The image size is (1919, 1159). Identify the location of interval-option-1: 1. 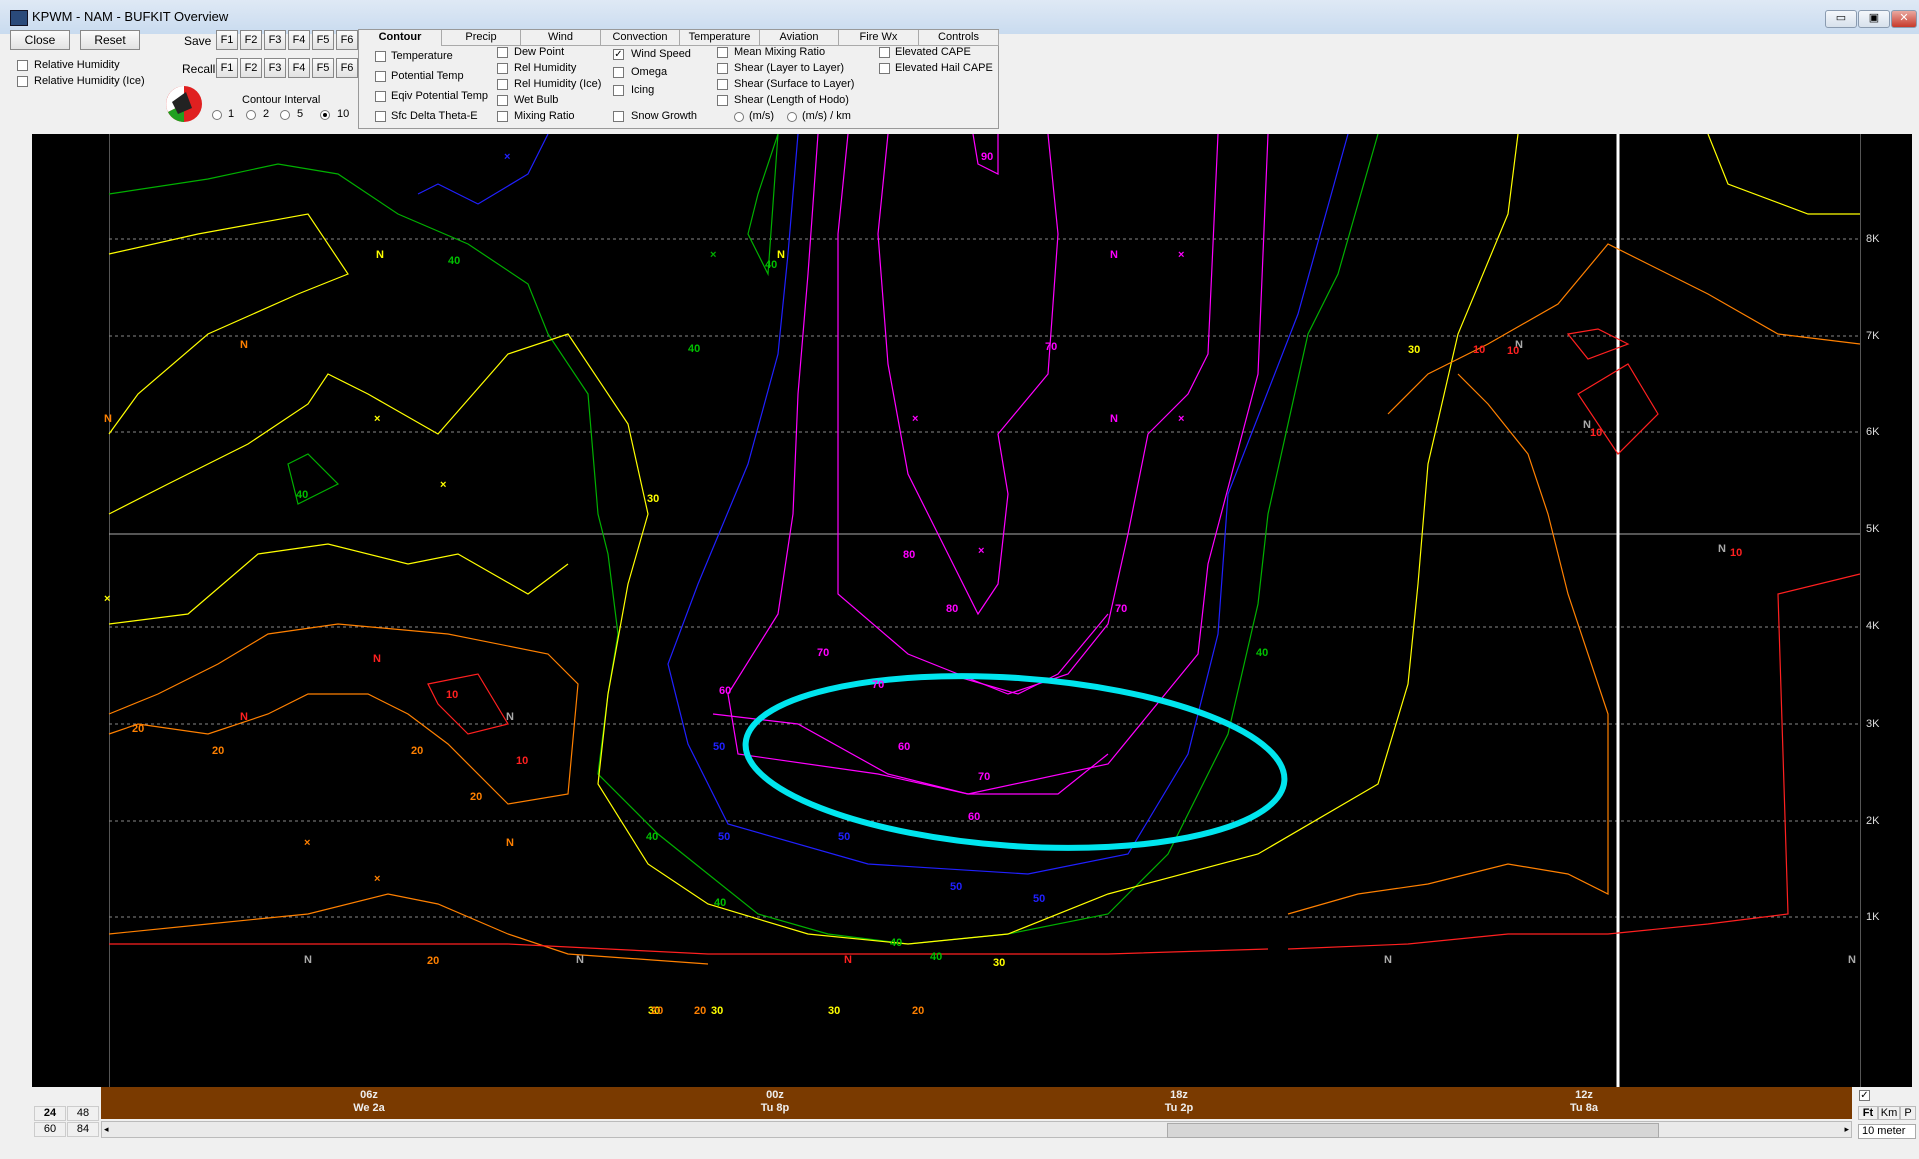
(231, 114).